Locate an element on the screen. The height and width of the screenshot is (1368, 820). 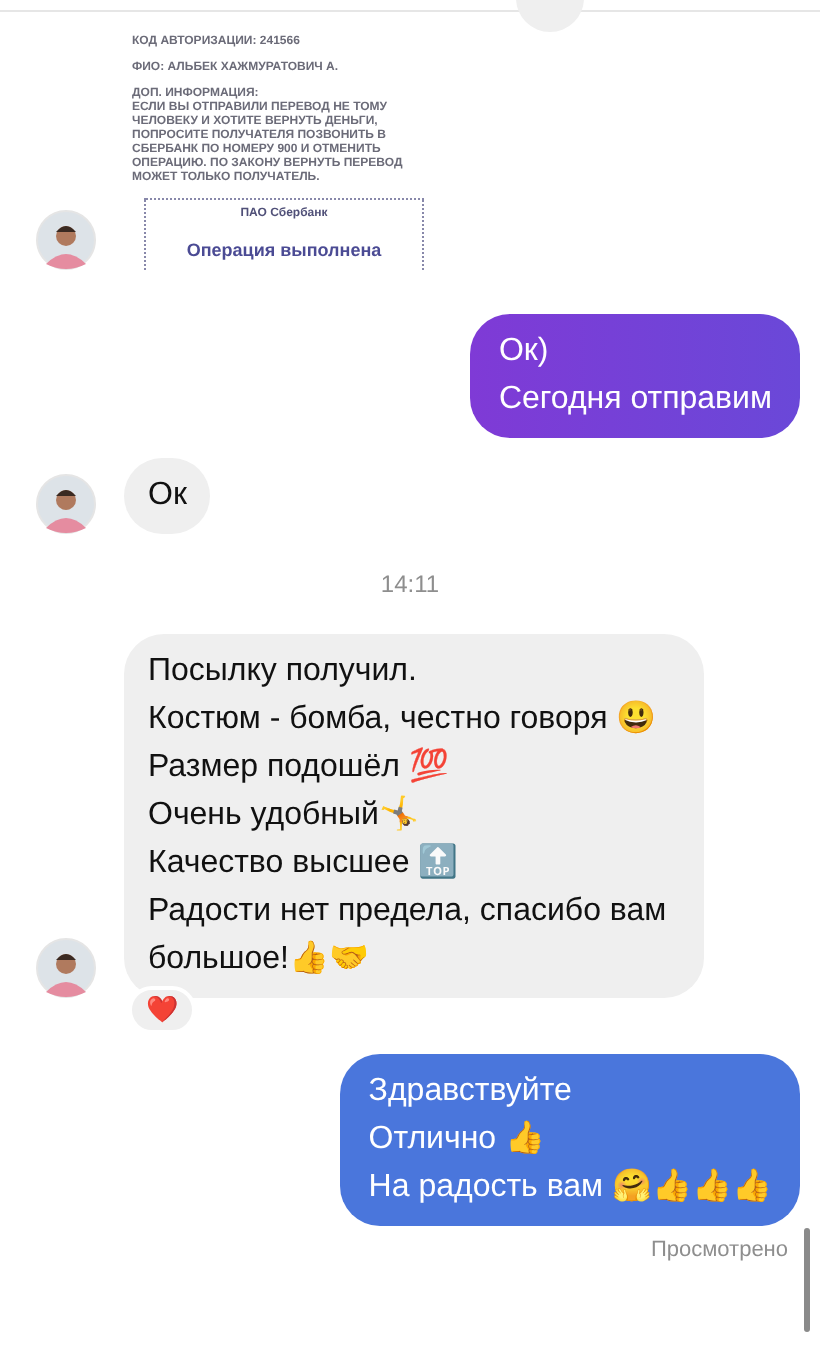
scrollbar is located at coordinates (807, 1280).